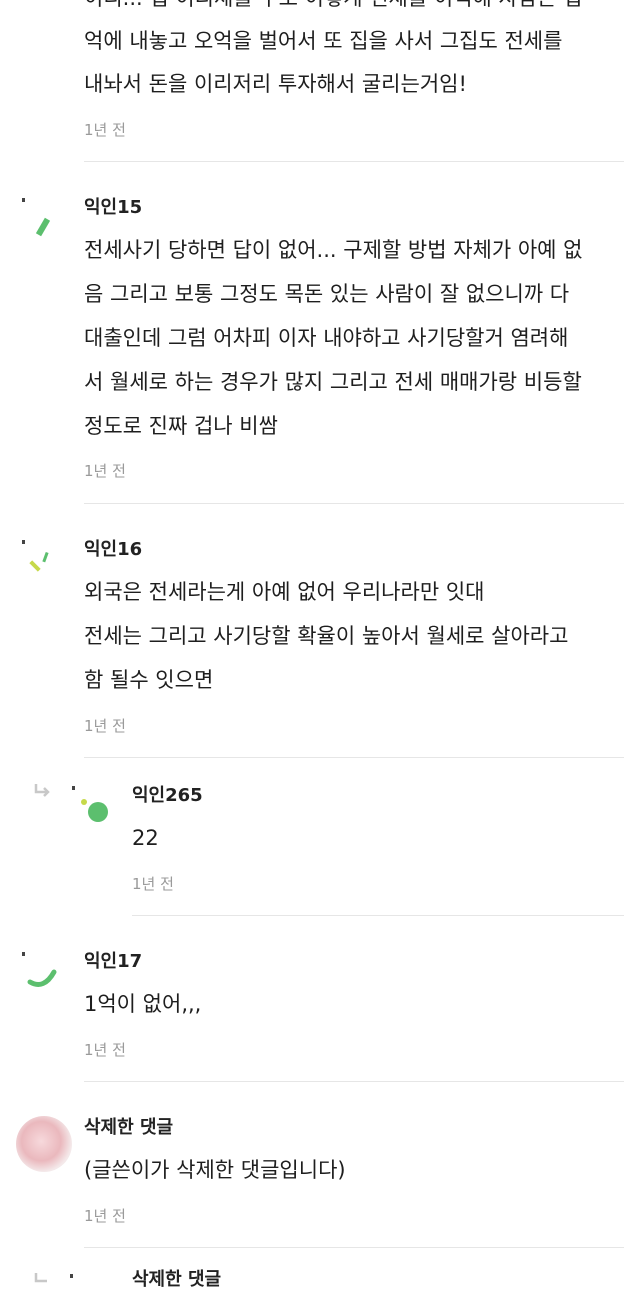 The image size is (640, 1292). Describe the element at coordinates (327, 294) in the screenshot. I see `comment-body-line: 음 그리고 보통 그정도 목돈 있는 사람이 잘 없으니까 다` at that location.